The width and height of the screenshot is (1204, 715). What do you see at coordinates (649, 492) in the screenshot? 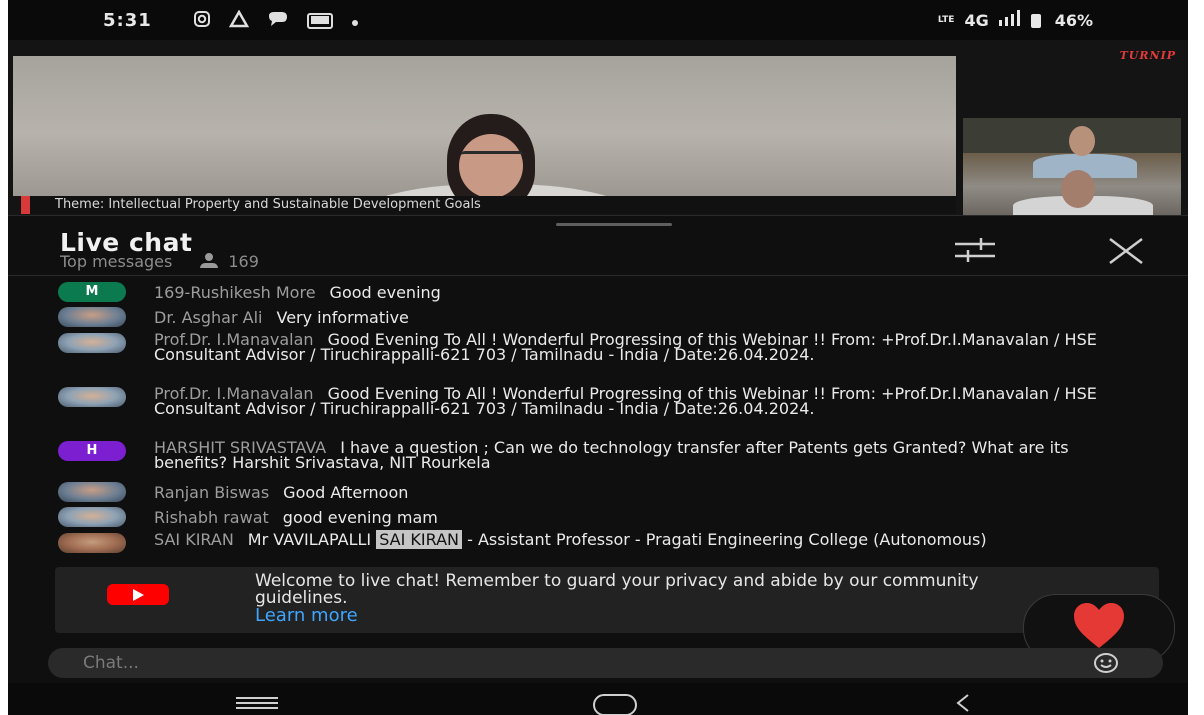
I see `message-body: Ranjan Biswas Good Afternoon` at bounding box center [649, 492].